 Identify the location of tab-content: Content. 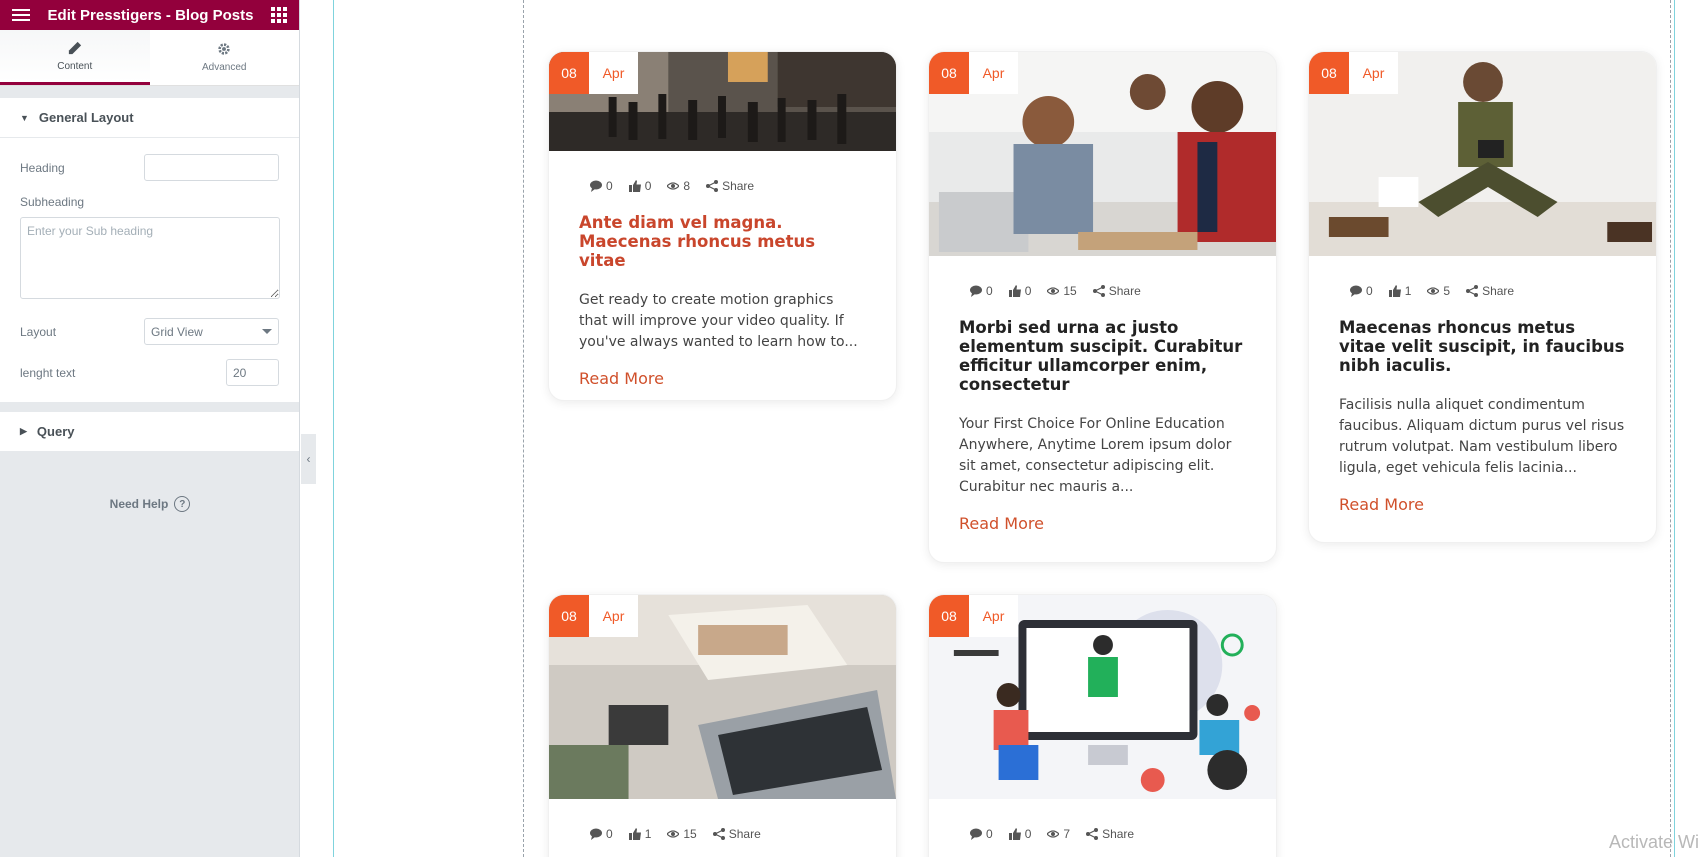
(75, 57).